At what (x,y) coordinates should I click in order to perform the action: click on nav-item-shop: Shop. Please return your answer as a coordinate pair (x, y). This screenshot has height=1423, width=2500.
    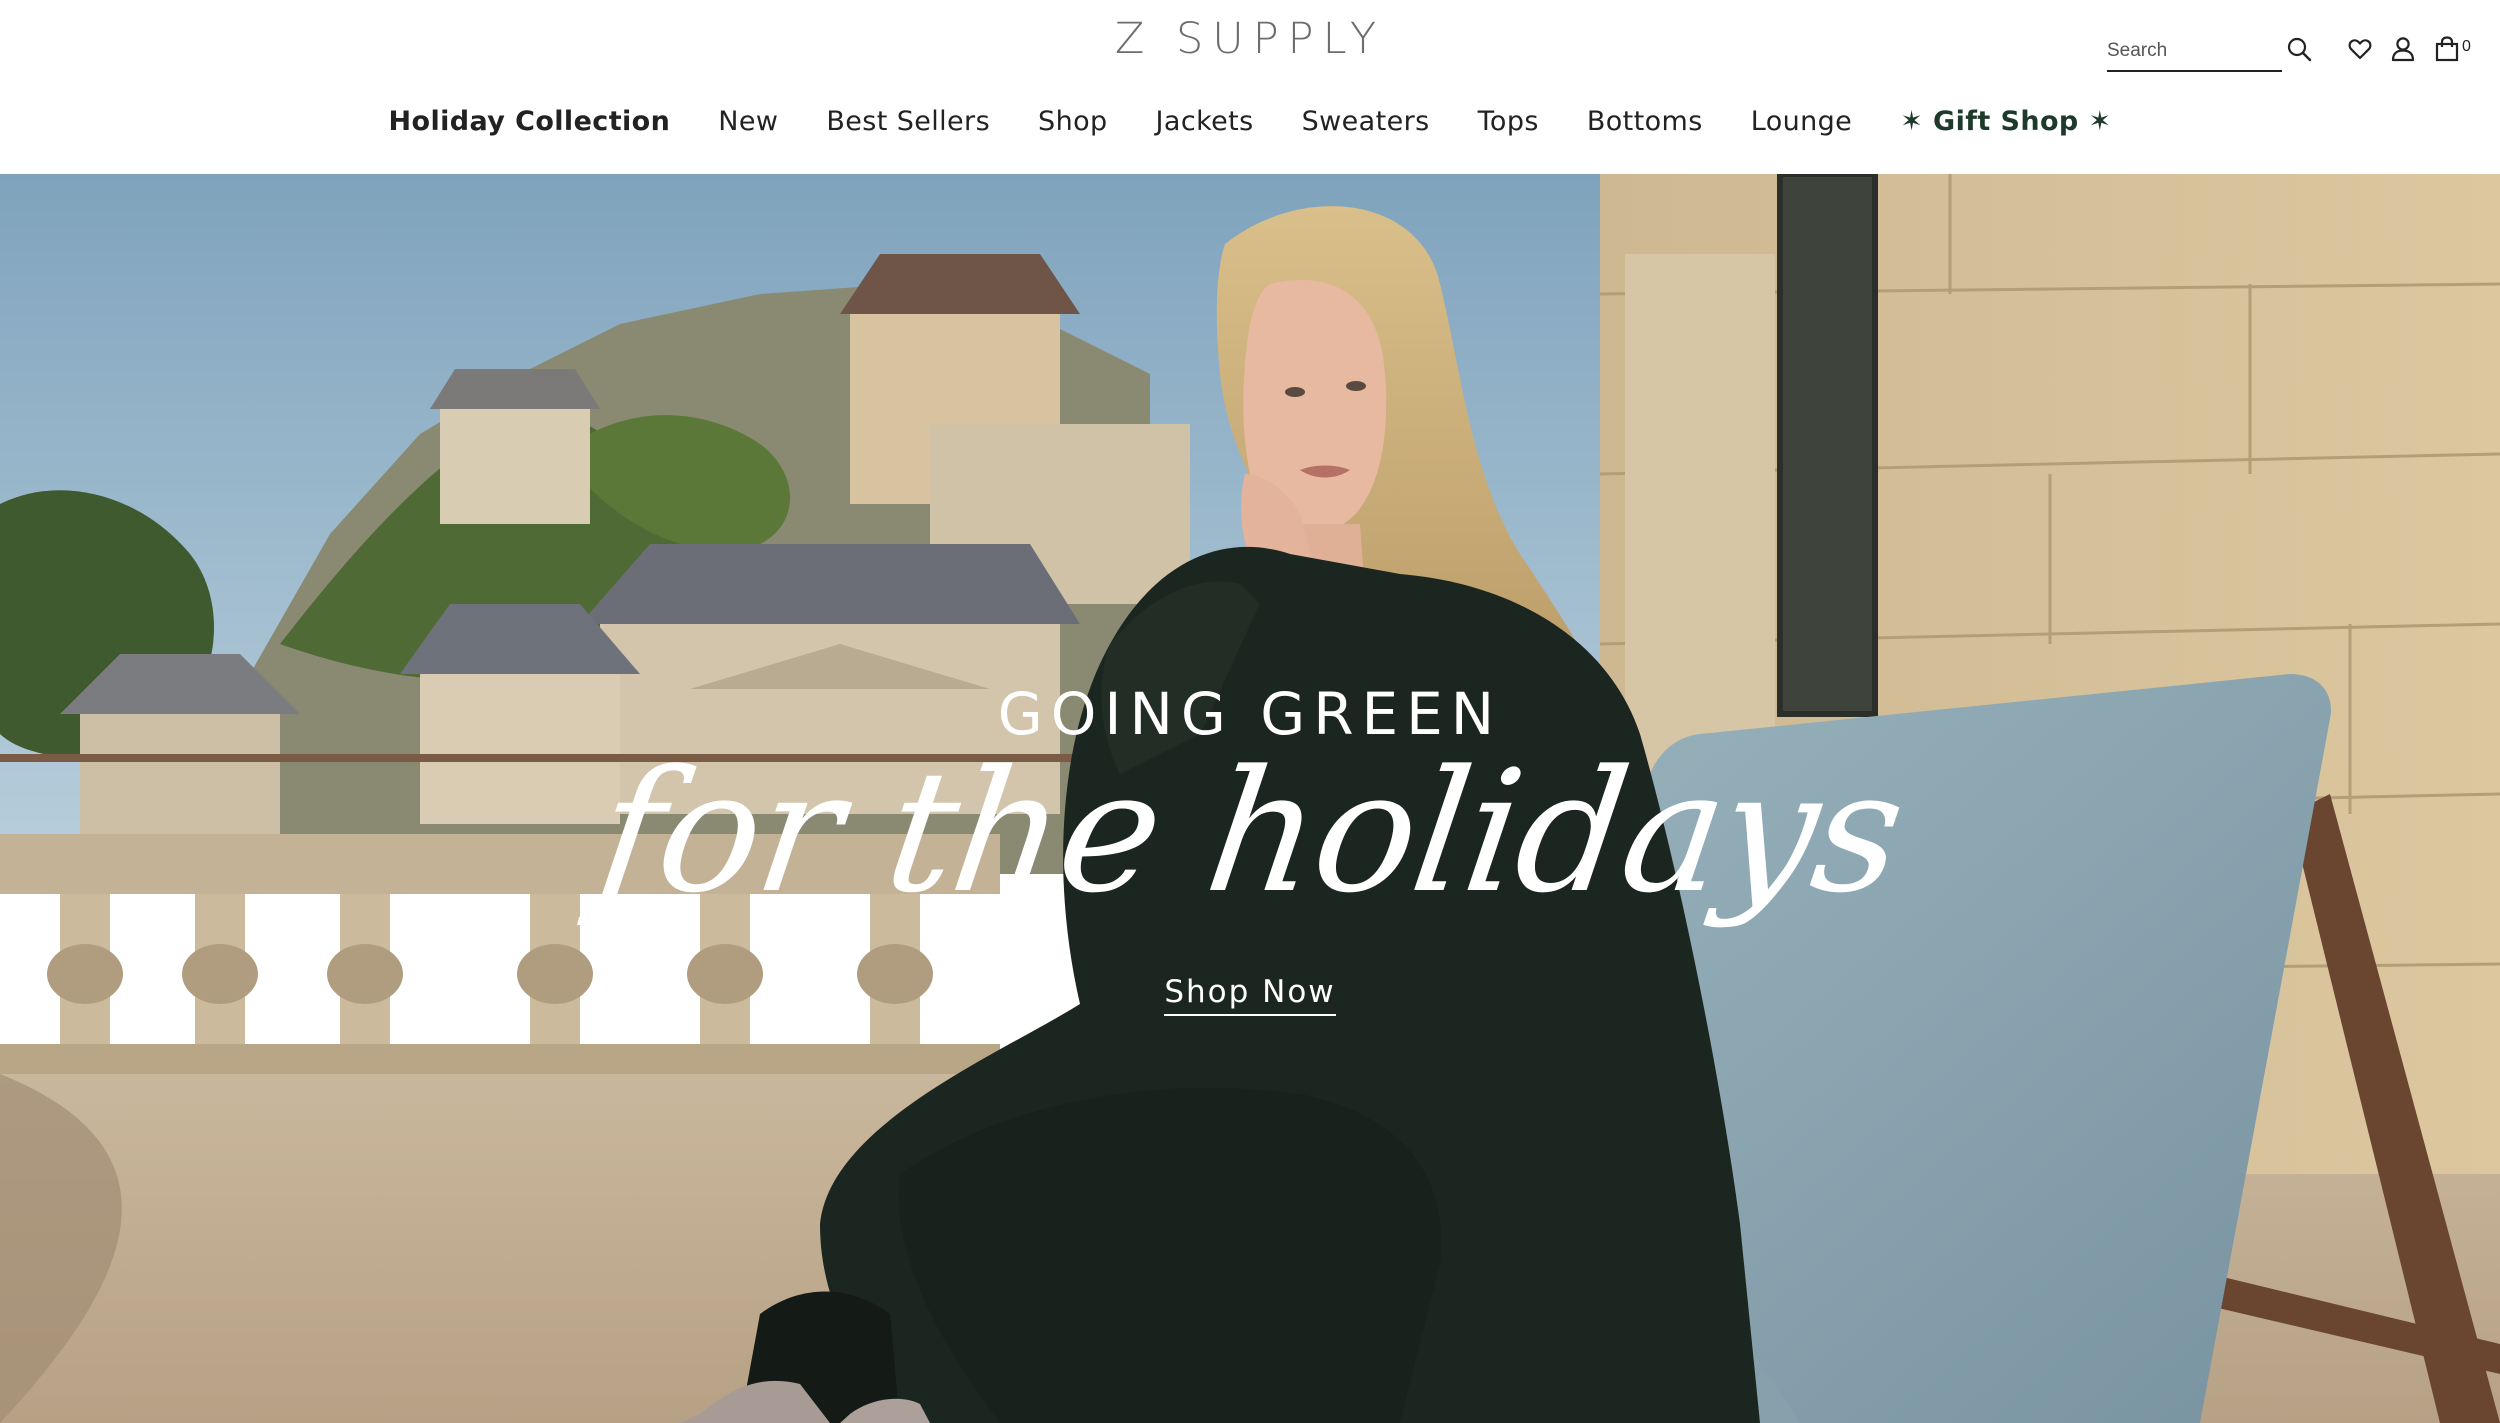
    Looking at the image, I should click on (1073, 121).